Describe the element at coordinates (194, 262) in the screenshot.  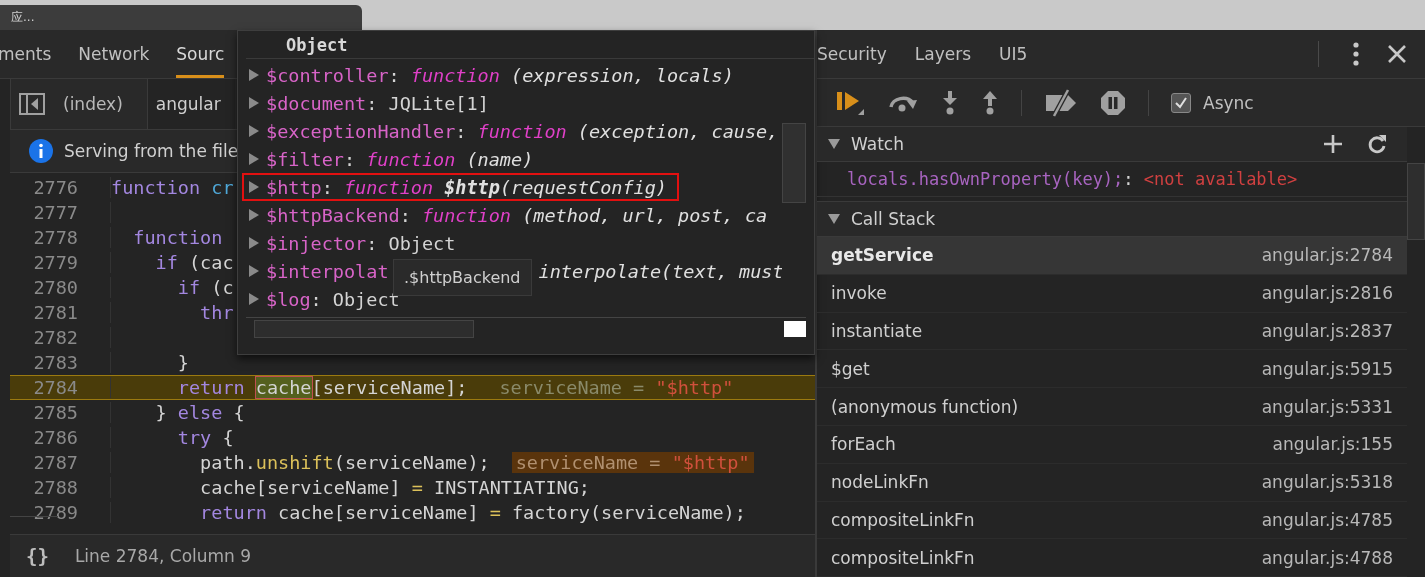
I see `code-line: if (cac` at that location.